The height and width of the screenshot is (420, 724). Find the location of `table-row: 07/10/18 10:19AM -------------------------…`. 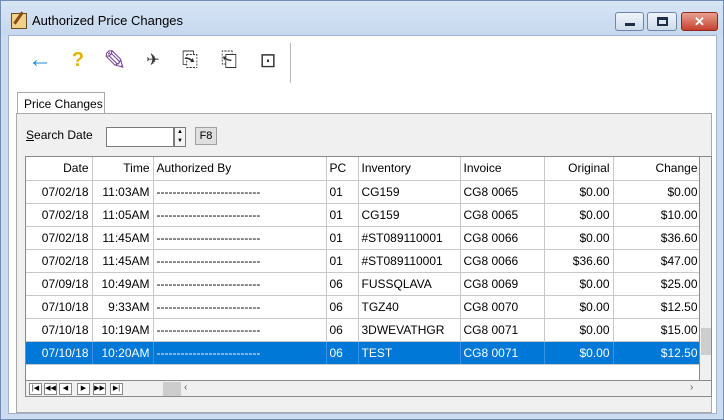

table-row: 07/10/18 10:19AM -------------------------… is located at coordinates (362, 330).